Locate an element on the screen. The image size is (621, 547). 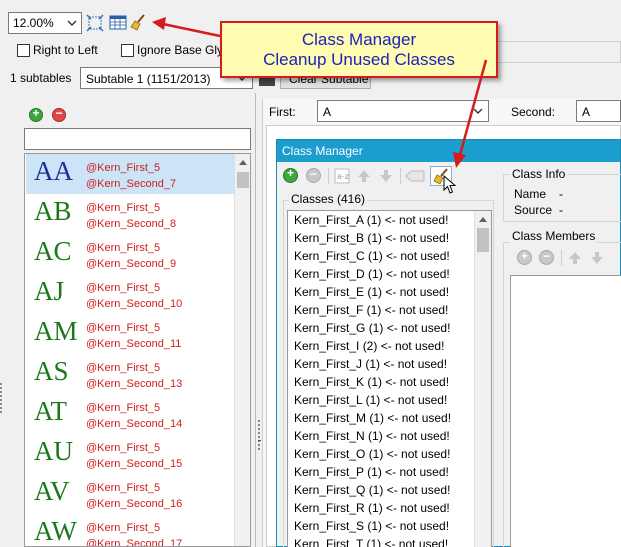
list-item: Kern_First_J (1) <- not used! is located at coordinates (370, 364).